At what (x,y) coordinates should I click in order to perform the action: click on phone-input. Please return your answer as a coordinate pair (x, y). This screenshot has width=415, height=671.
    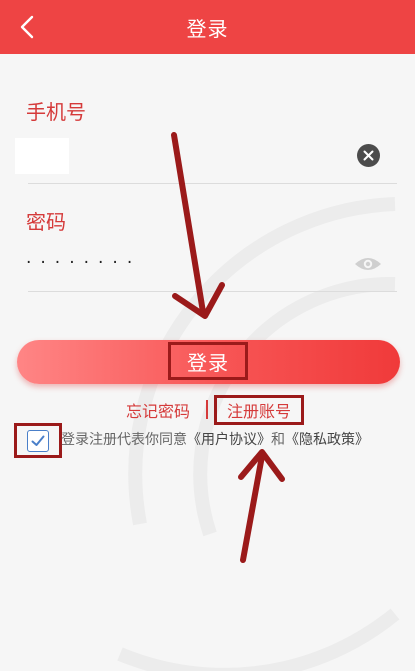
    Looking at the image, I should click on (42, 156).